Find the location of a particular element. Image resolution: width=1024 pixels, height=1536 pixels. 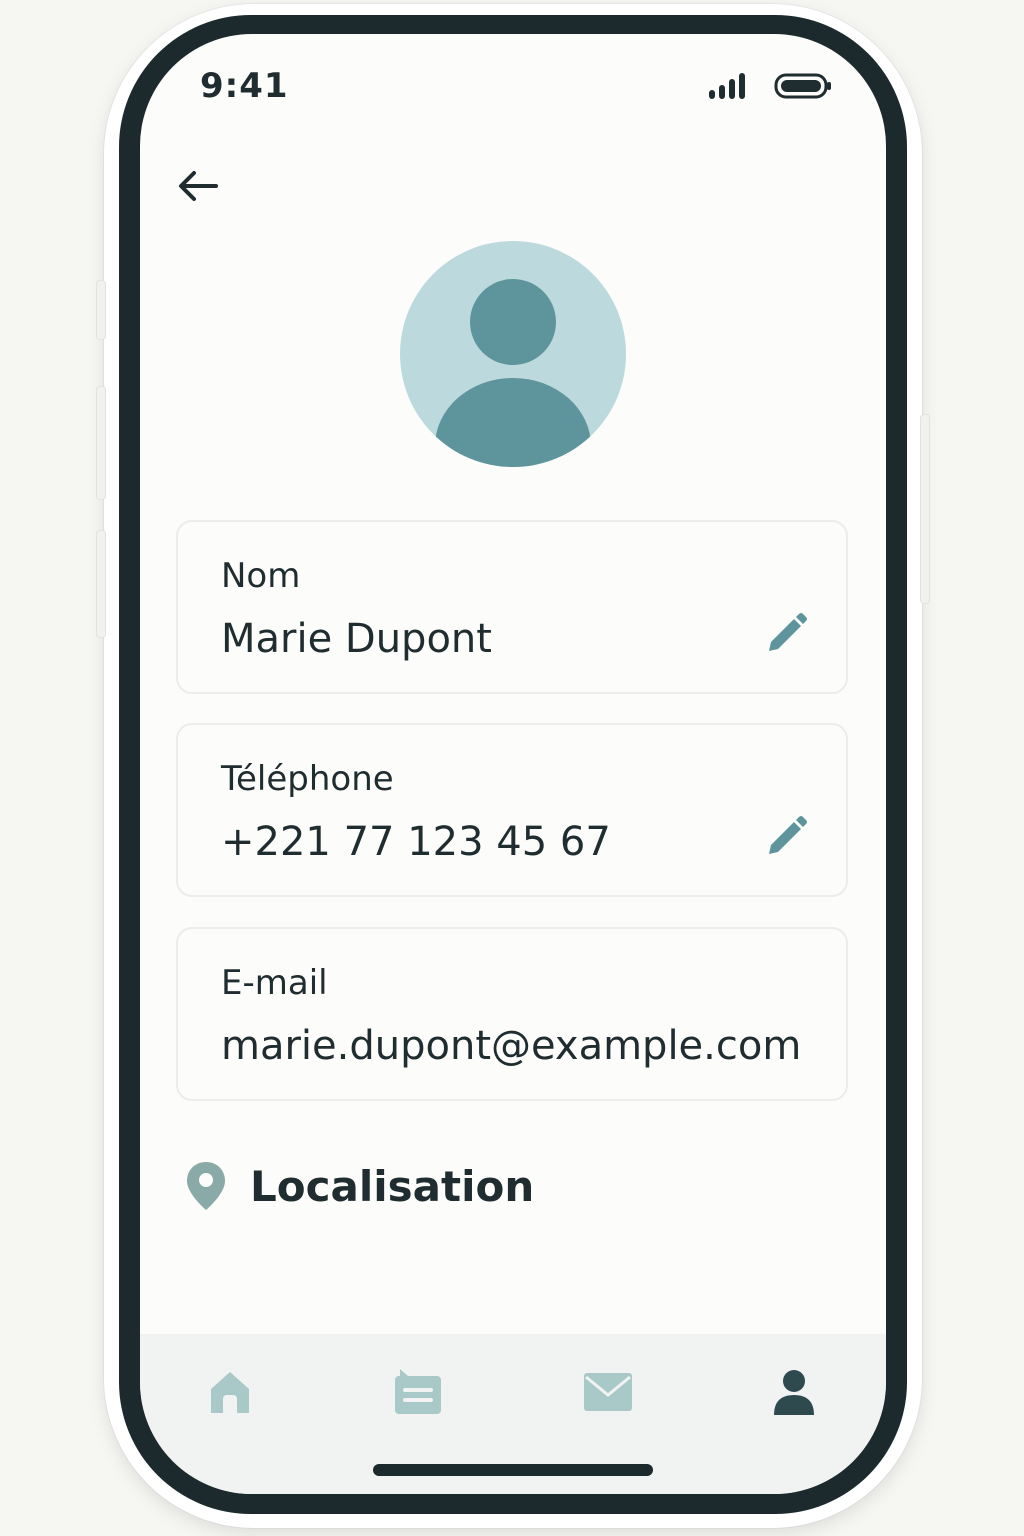

edit-name-button is located at coordinates (787, 633).